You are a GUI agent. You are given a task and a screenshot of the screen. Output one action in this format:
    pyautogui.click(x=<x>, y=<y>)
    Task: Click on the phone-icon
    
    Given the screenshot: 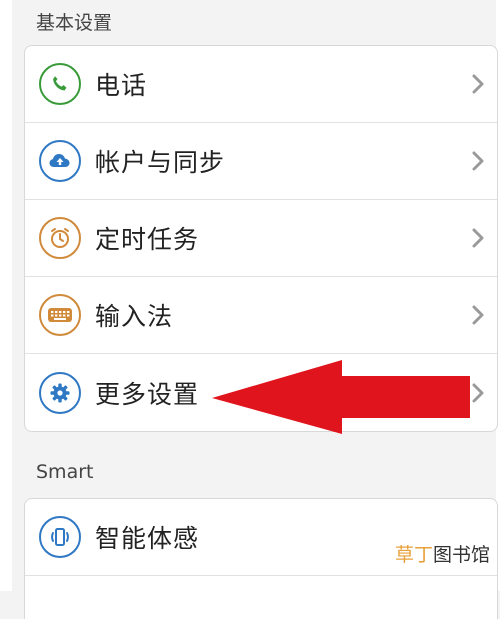 What is the action you would take?
    pyautogui.click(x=60, y=84)
    